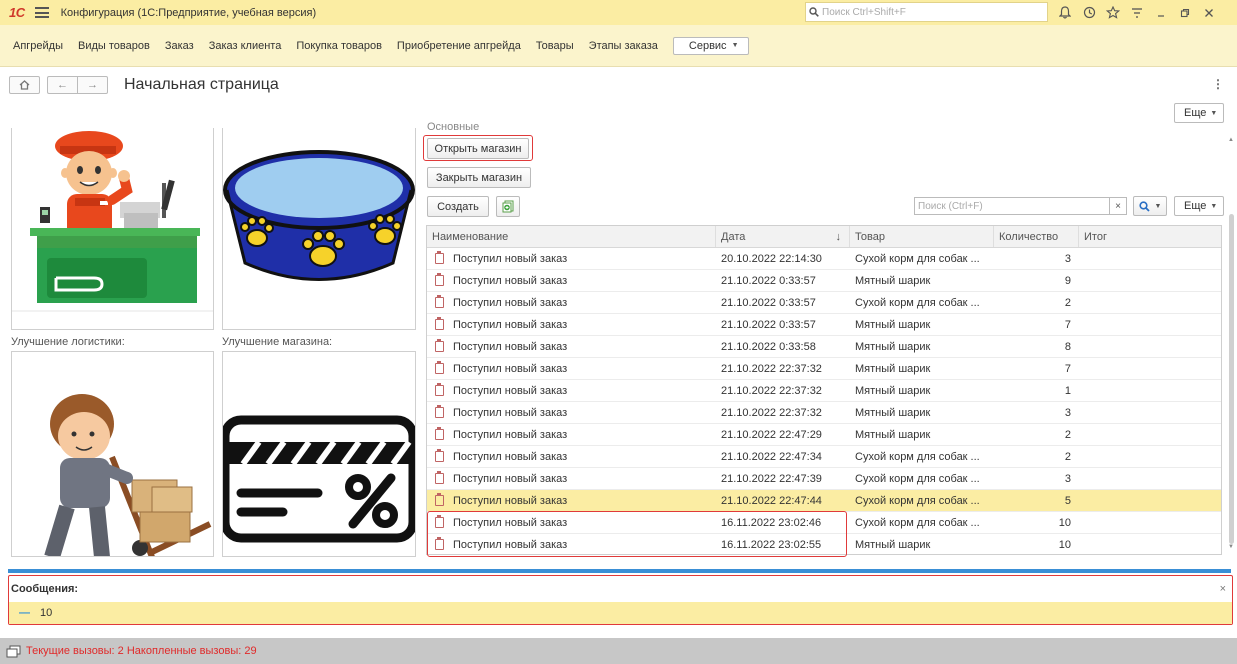  I want to click on col-qty-header: Количество, so click(1036, 236).